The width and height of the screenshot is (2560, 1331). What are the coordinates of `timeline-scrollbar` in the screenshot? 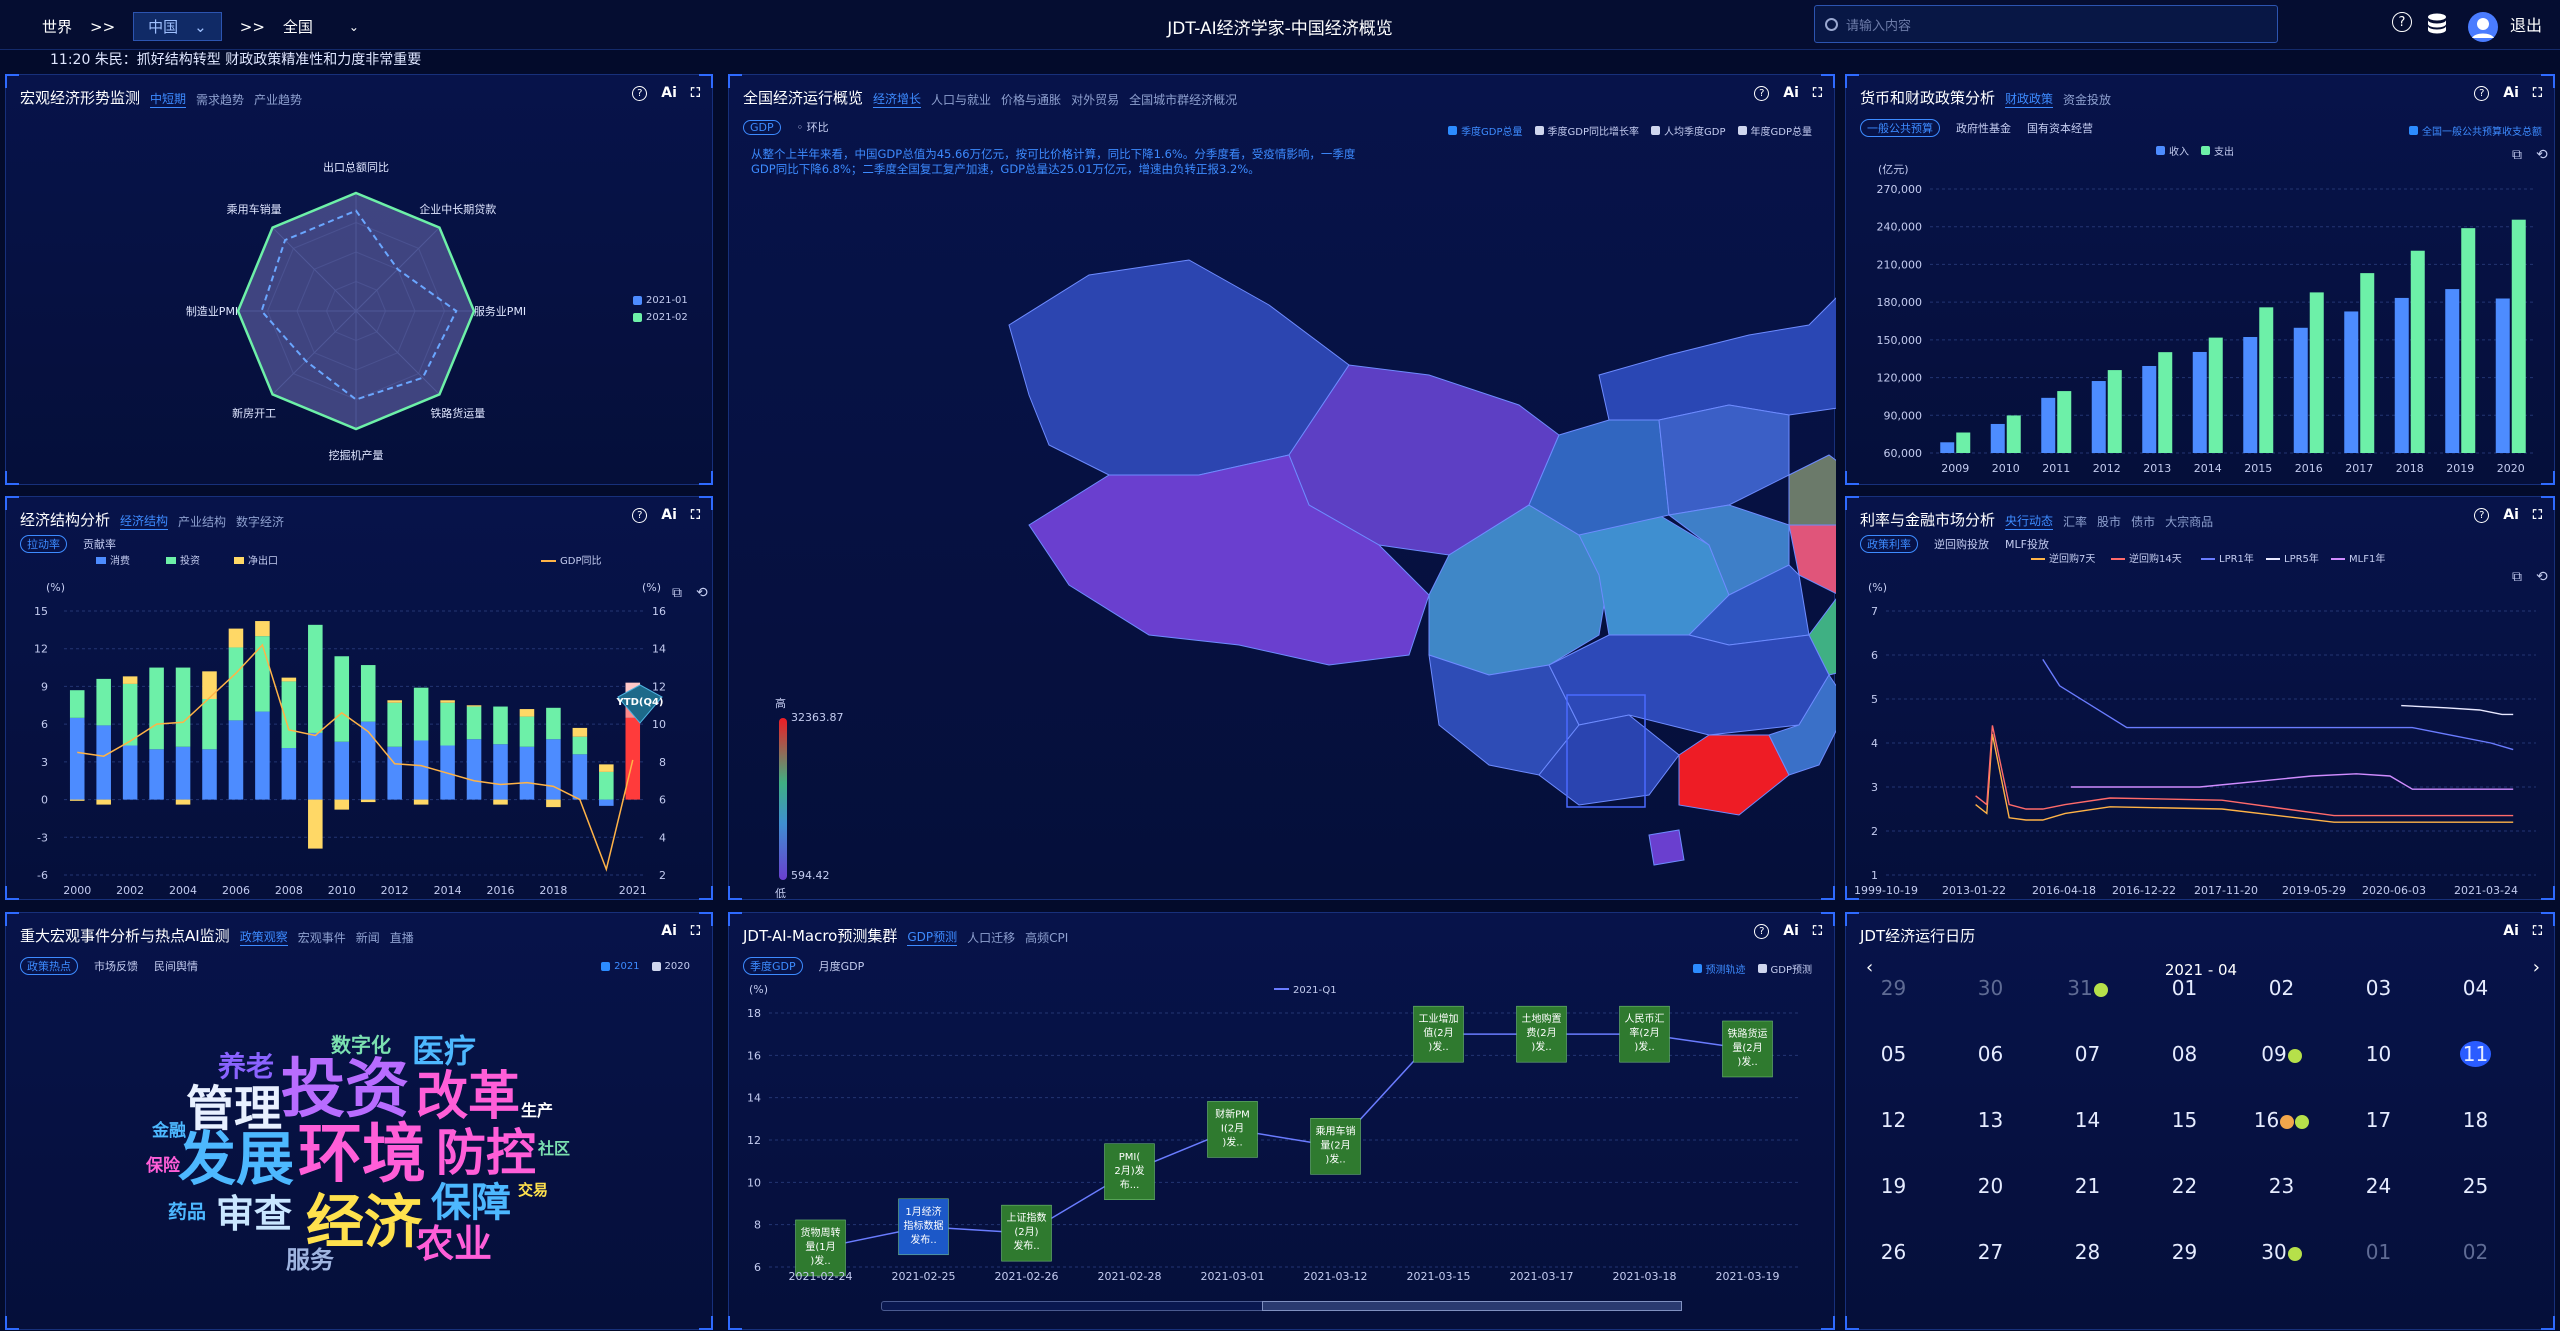 It's located at (1281, 1306).